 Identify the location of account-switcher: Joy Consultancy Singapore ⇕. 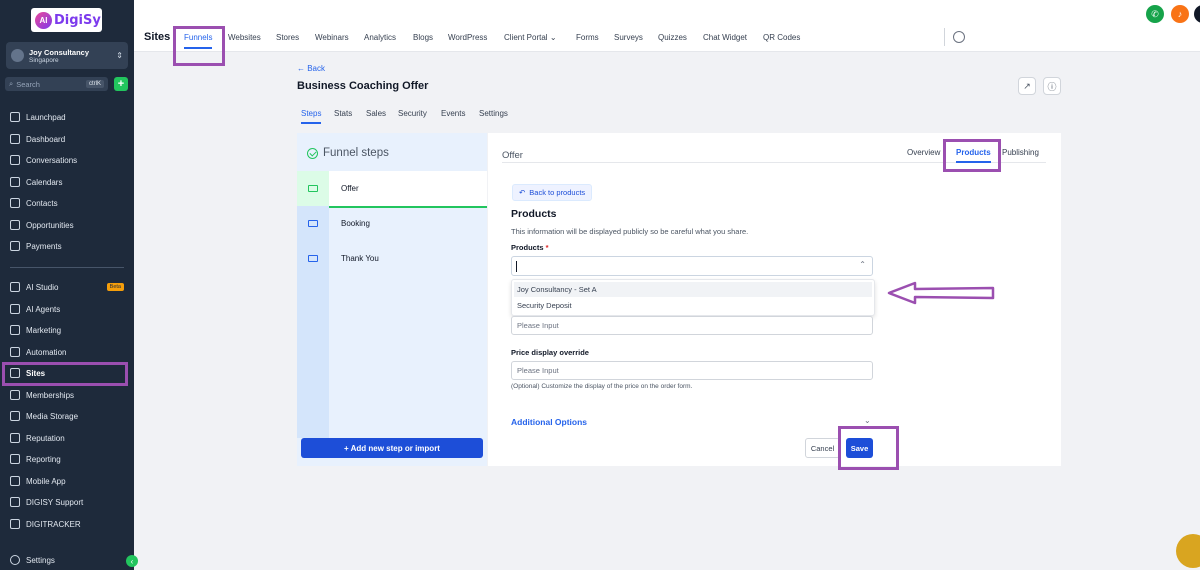
(67, 55).